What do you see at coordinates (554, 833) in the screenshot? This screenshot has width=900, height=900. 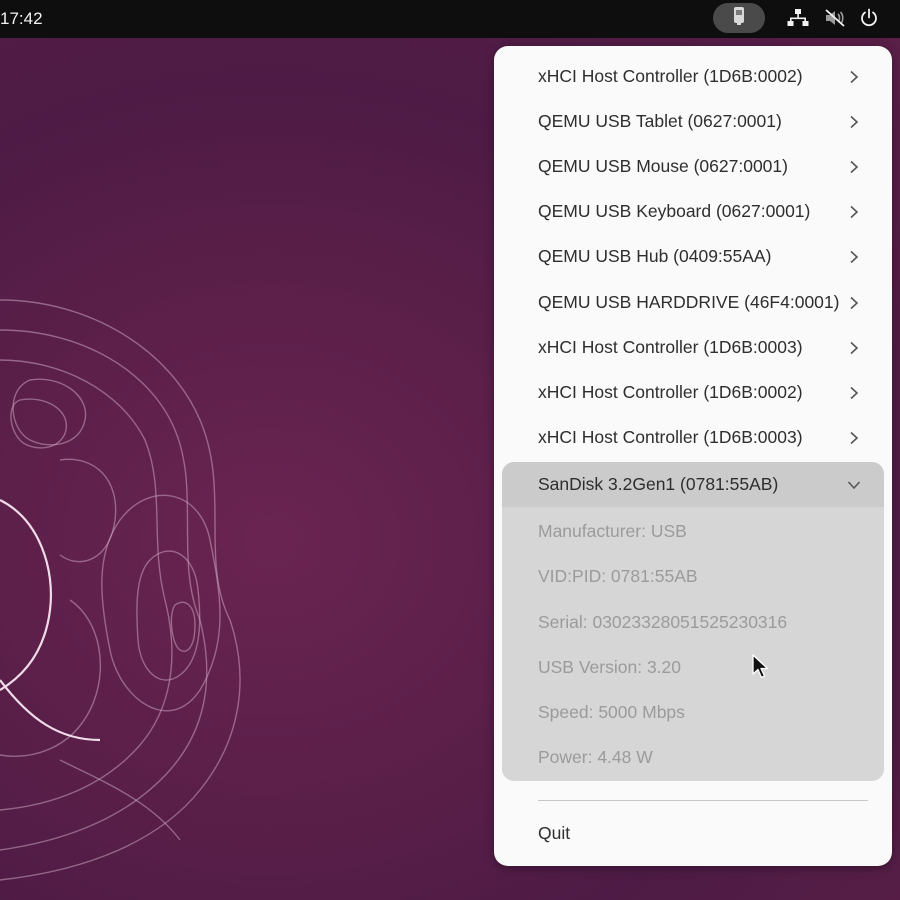 I see `quit-button: Quit` at bounding box center [554, 833].